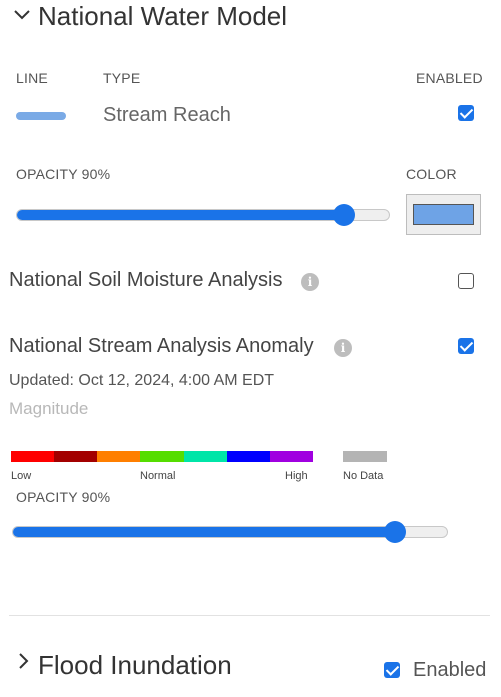 The height and width of the screenshot is (697, 501). Describe the element at coordinates (21, 476) in the screenshot. I see `legend-low-label: Low` at that location.